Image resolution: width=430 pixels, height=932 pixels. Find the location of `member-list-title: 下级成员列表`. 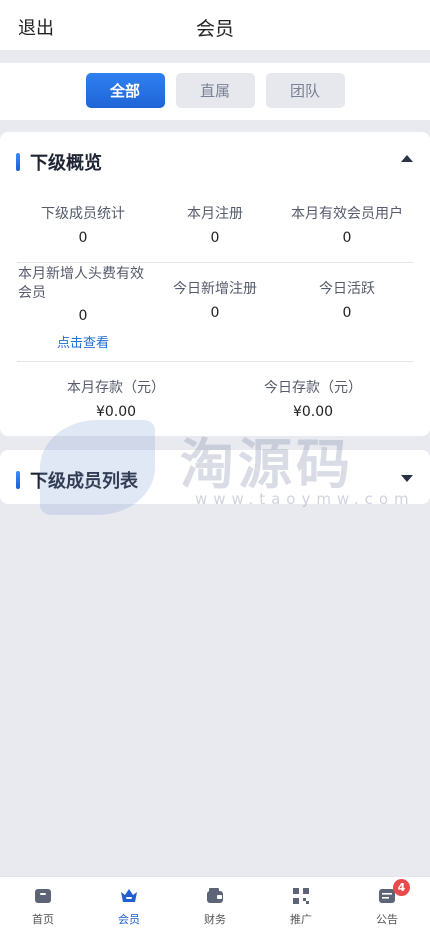

member-list-title: 下级成员列表 is located at coordinates (77, 480).